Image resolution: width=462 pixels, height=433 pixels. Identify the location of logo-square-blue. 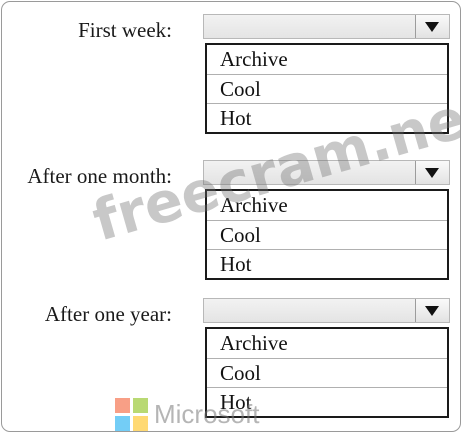
(122, 423).